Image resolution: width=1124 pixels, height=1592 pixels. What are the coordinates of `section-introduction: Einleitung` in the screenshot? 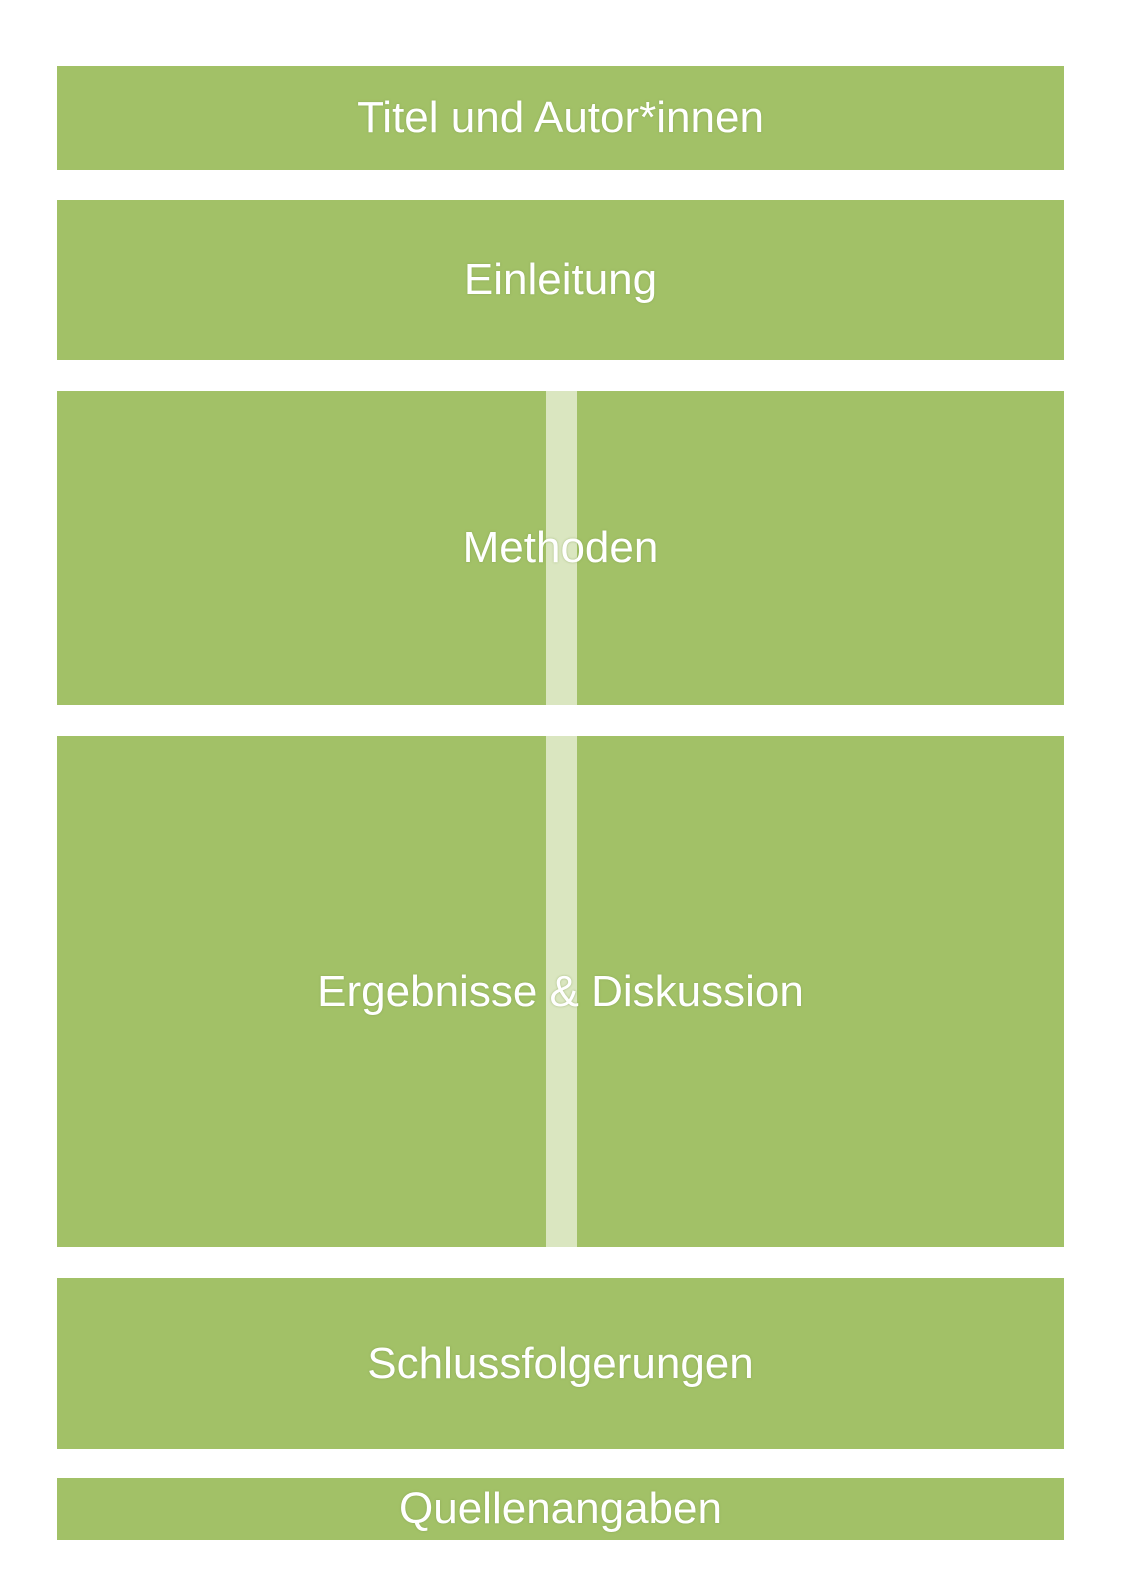 It's located at (560, 280).